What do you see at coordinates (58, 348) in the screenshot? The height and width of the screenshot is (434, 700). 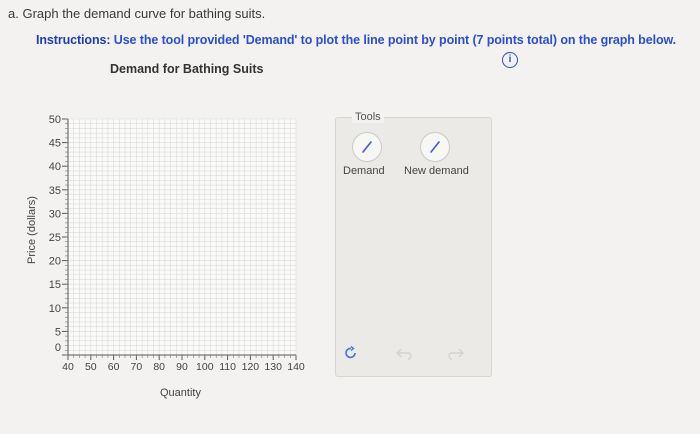 I see `y-tick-label: 0` at bounding box center [58, 348].